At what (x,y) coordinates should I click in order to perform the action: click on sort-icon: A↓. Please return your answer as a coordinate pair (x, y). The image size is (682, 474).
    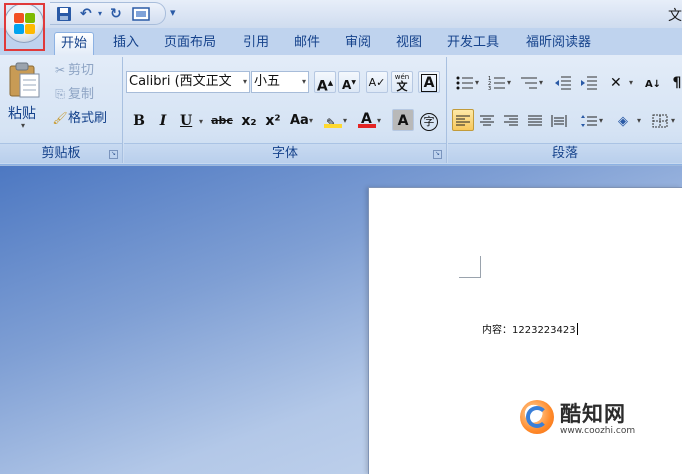
    Looking at the image, I should click on (653, 84).